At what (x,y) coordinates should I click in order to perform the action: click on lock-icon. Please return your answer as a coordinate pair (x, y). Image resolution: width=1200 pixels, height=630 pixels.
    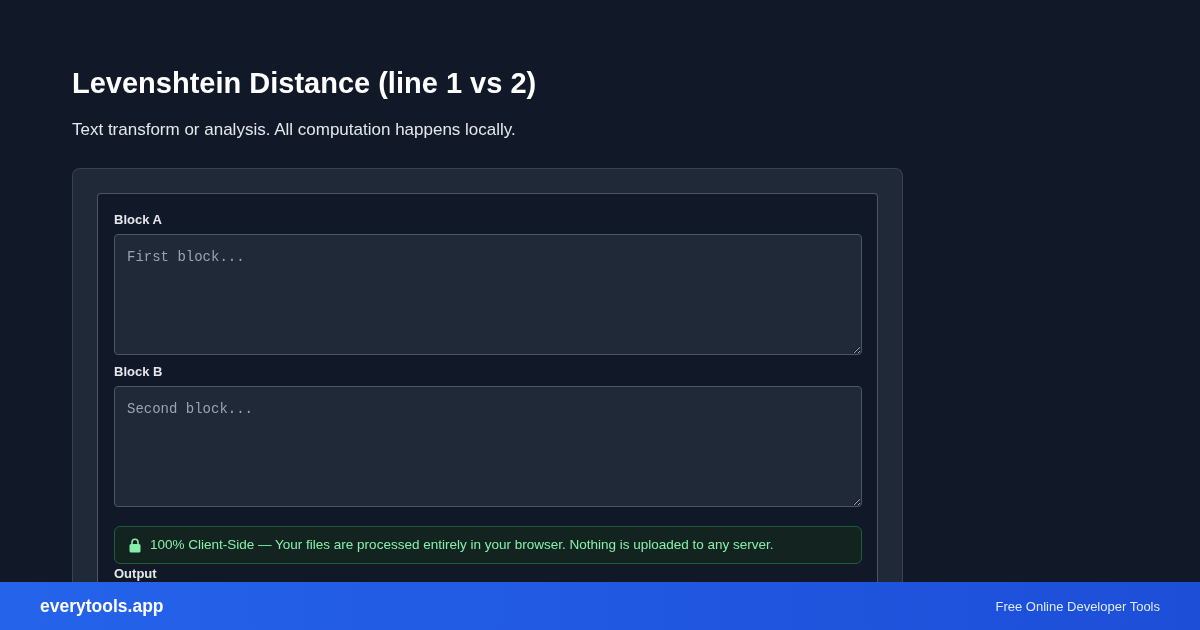
    Looking at the image, I should click on (135, 545).